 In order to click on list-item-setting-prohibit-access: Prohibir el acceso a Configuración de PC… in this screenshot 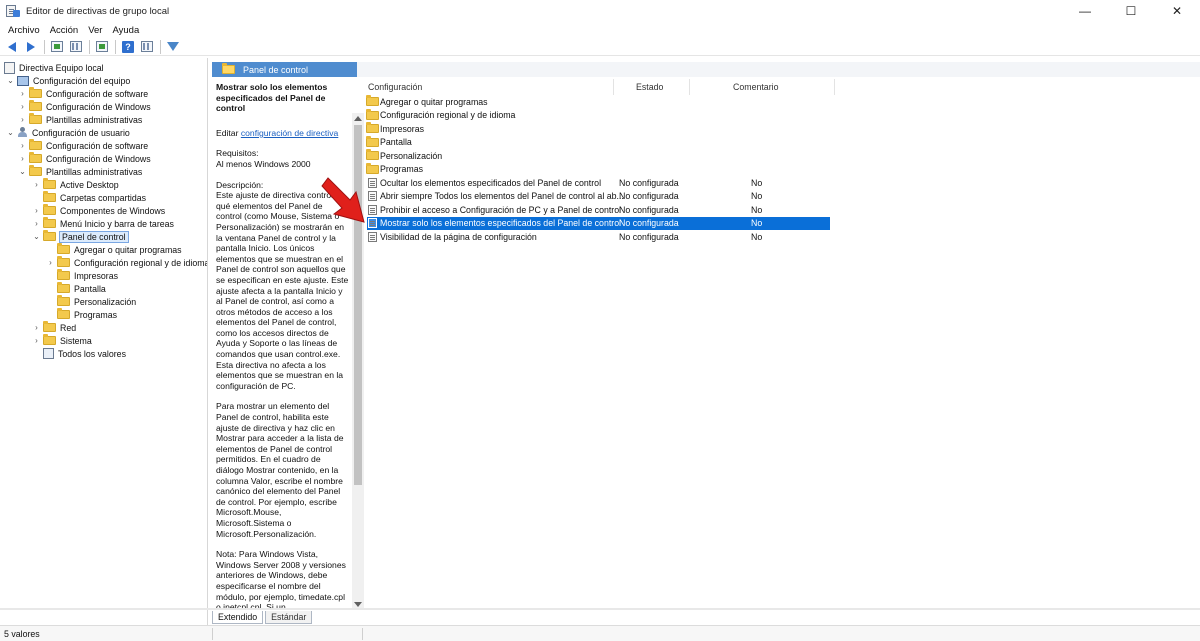, I will do `click(782, 210)`.